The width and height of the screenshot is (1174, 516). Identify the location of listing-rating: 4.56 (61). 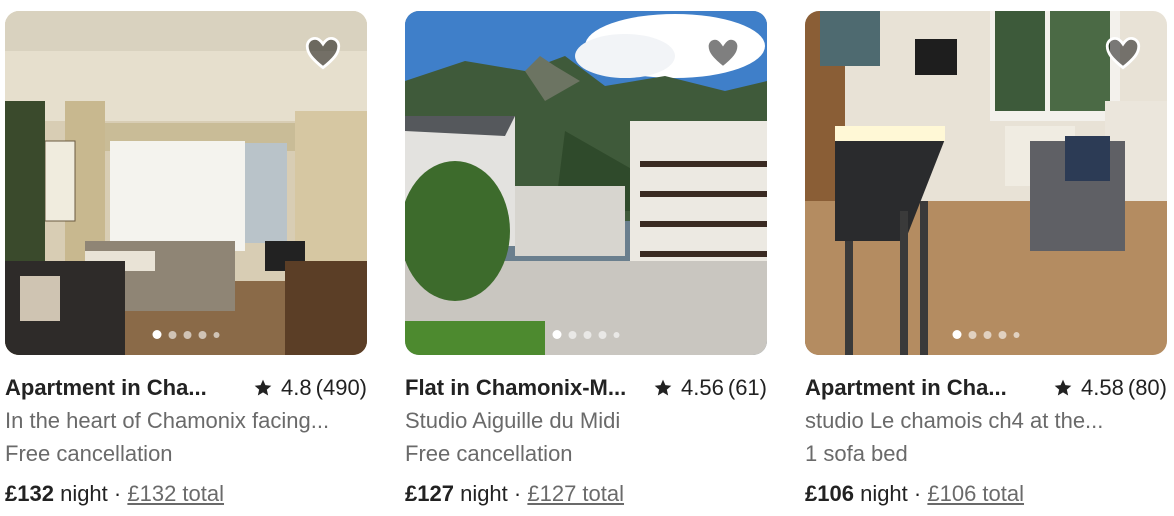
(710, 388).